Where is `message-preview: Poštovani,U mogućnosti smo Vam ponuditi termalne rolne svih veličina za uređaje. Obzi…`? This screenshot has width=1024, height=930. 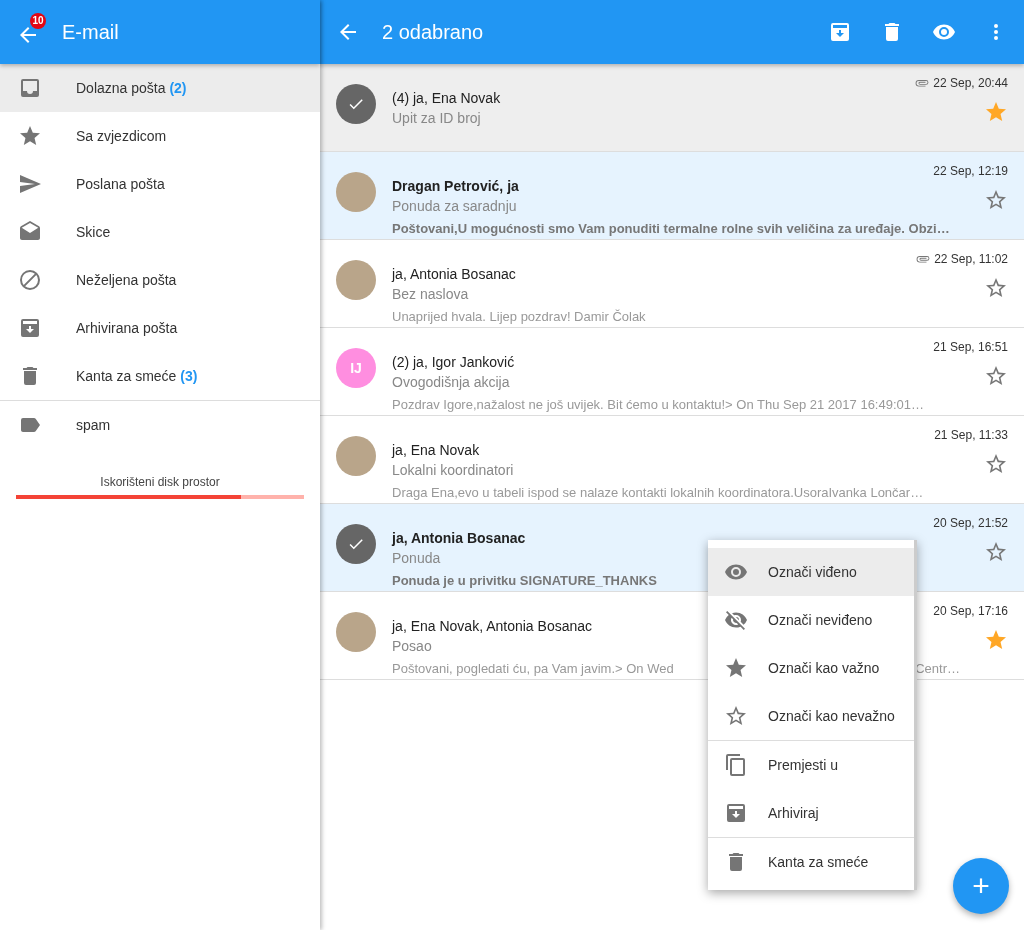
message-preview: Poštovani,U mogućnosti smo Vam ponuditi termalne rolne svih veličina za uređaje. Obzi… is located at coordinates (671, 228).